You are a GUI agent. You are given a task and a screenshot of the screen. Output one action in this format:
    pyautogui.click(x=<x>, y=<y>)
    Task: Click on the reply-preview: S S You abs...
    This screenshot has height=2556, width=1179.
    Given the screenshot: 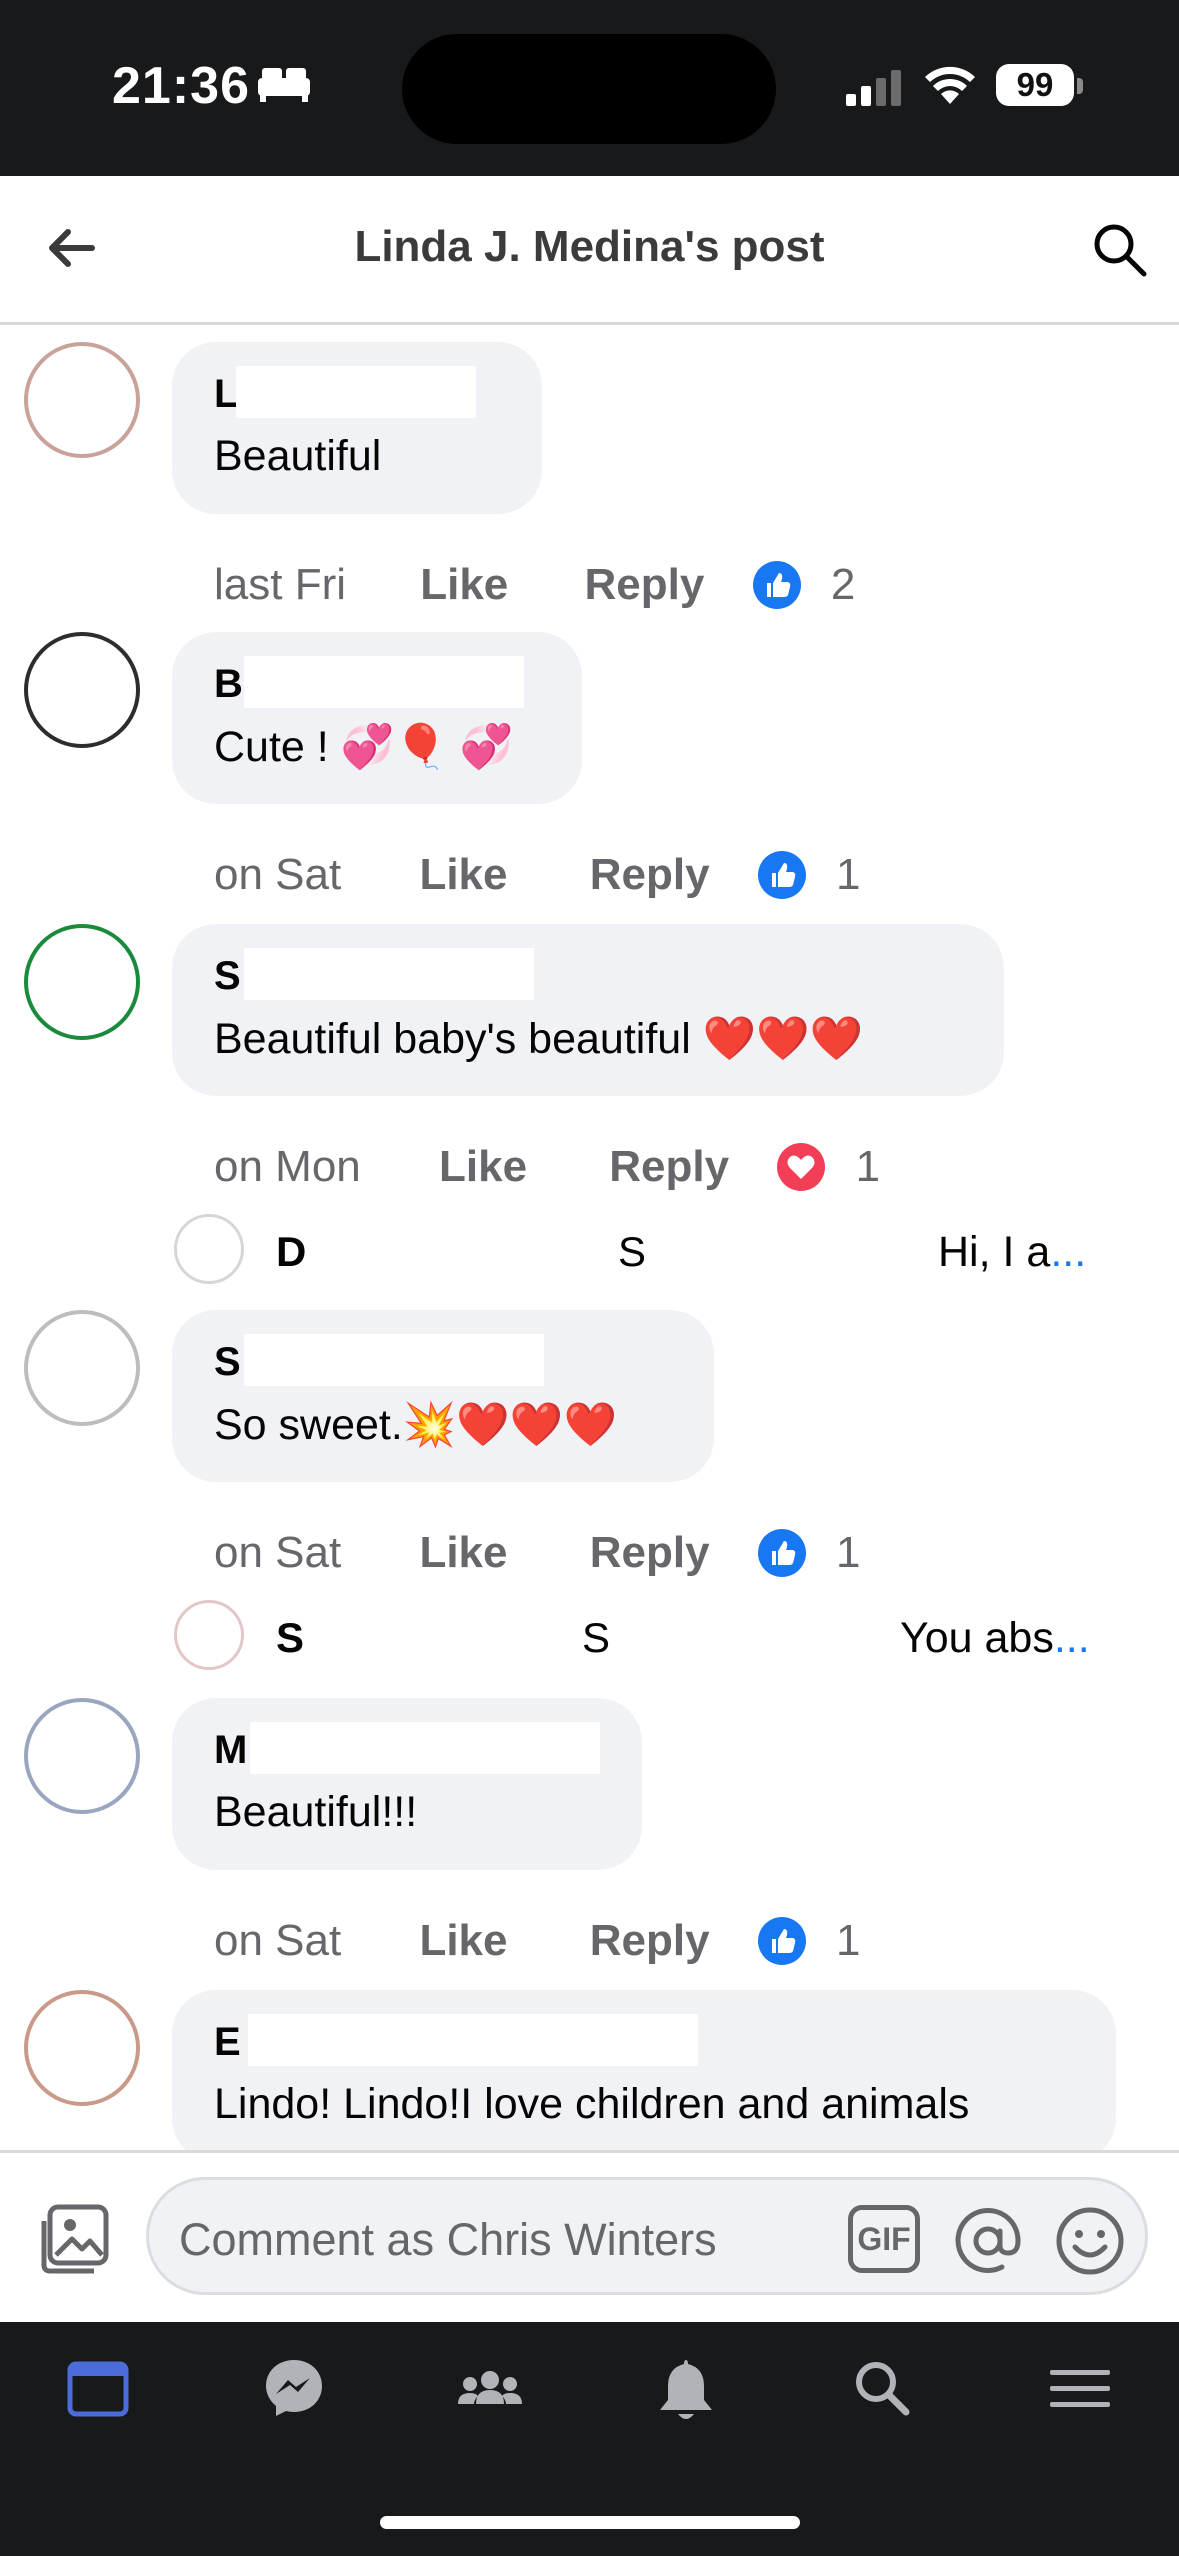 What is the action you would take?
    pyautogui.click(x=672, y=1636)
    